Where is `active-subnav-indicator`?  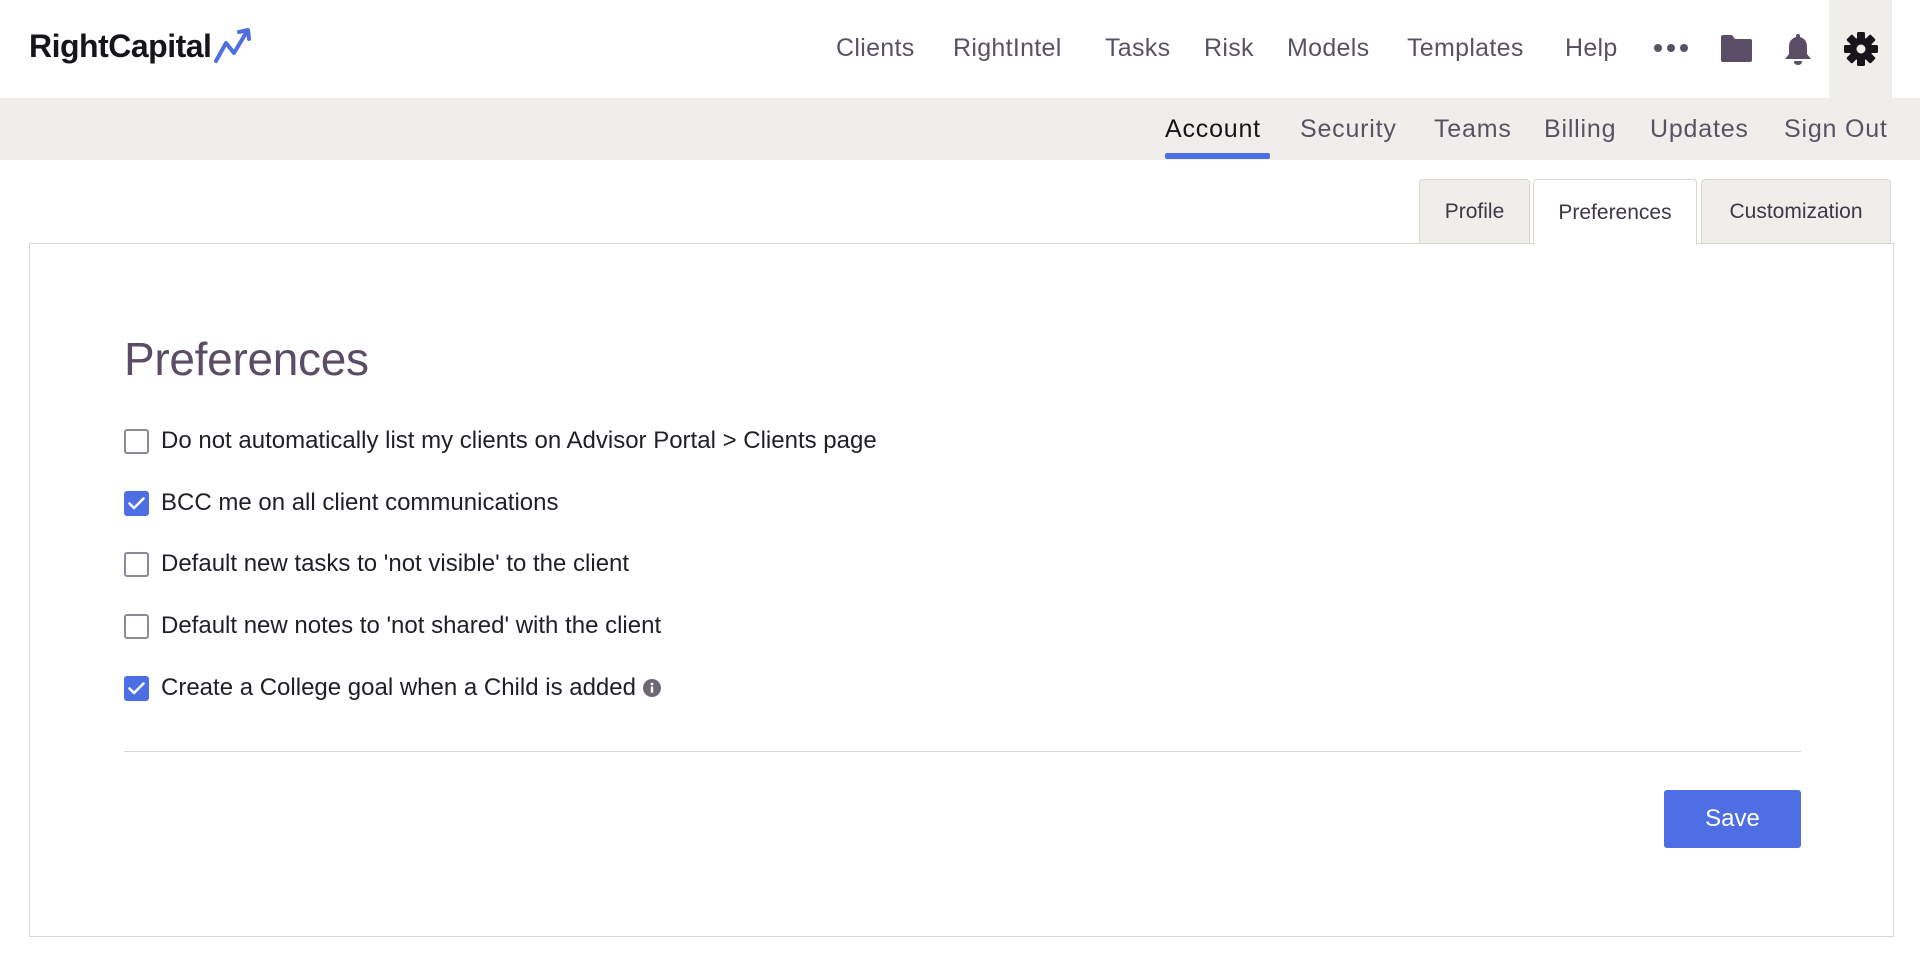 active-subnav-indicator is located at coordinates (1217, 156).